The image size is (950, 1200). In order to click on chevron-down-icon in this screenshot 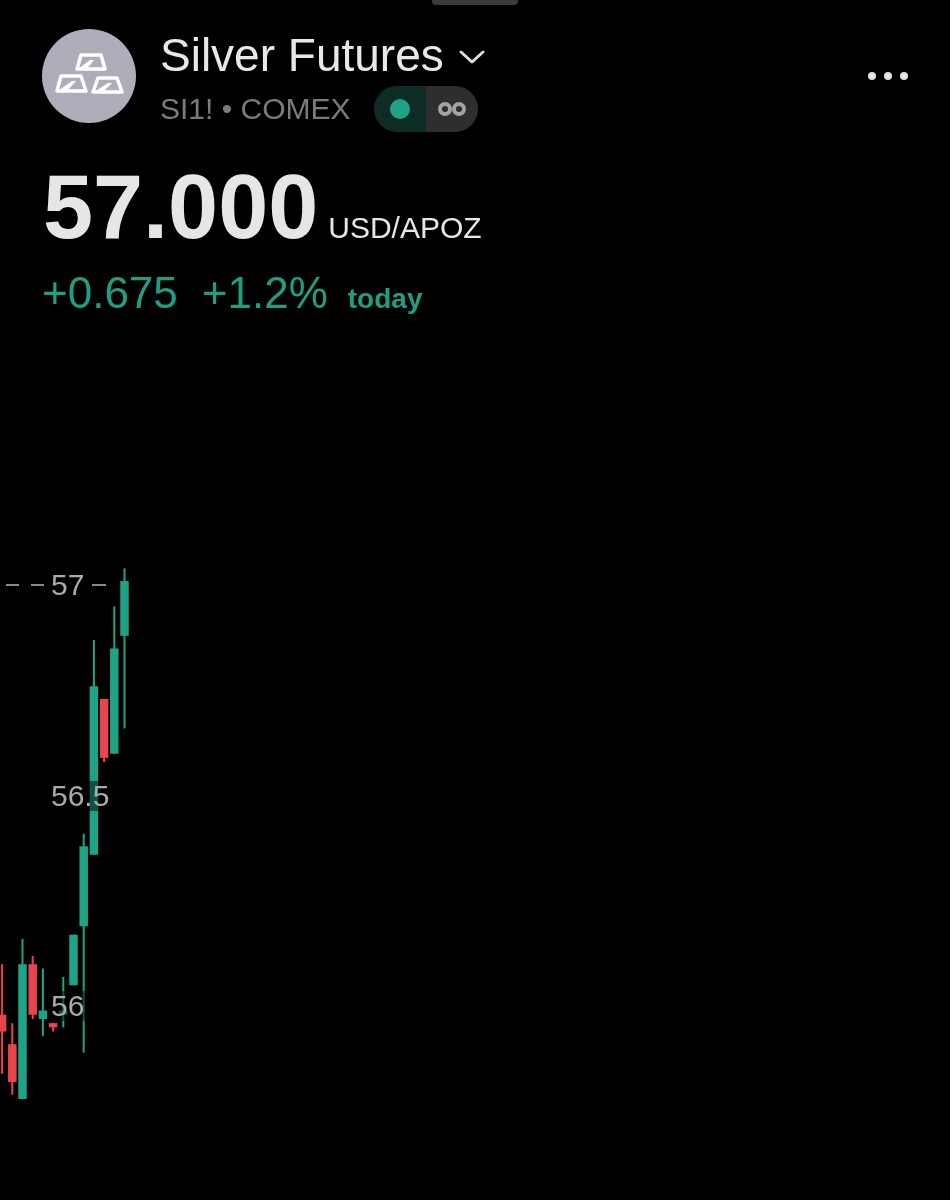, I will do `click(471, 57)`.